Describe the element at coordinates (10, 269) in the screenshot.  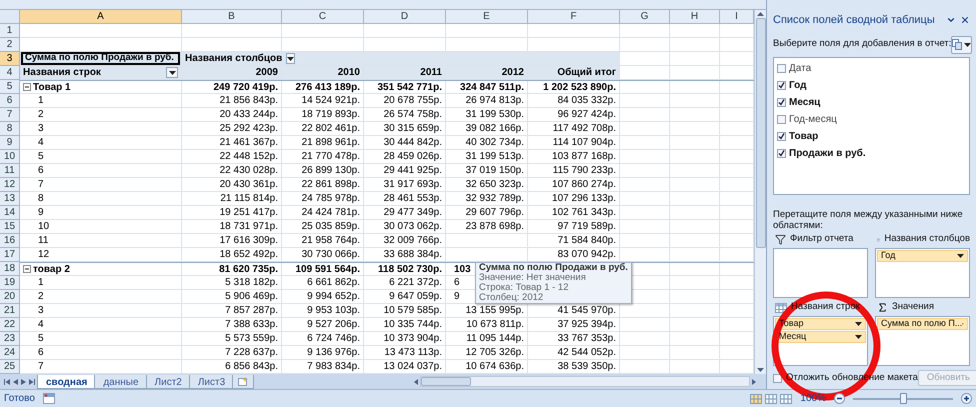
I see `row-header: 18` at that location.